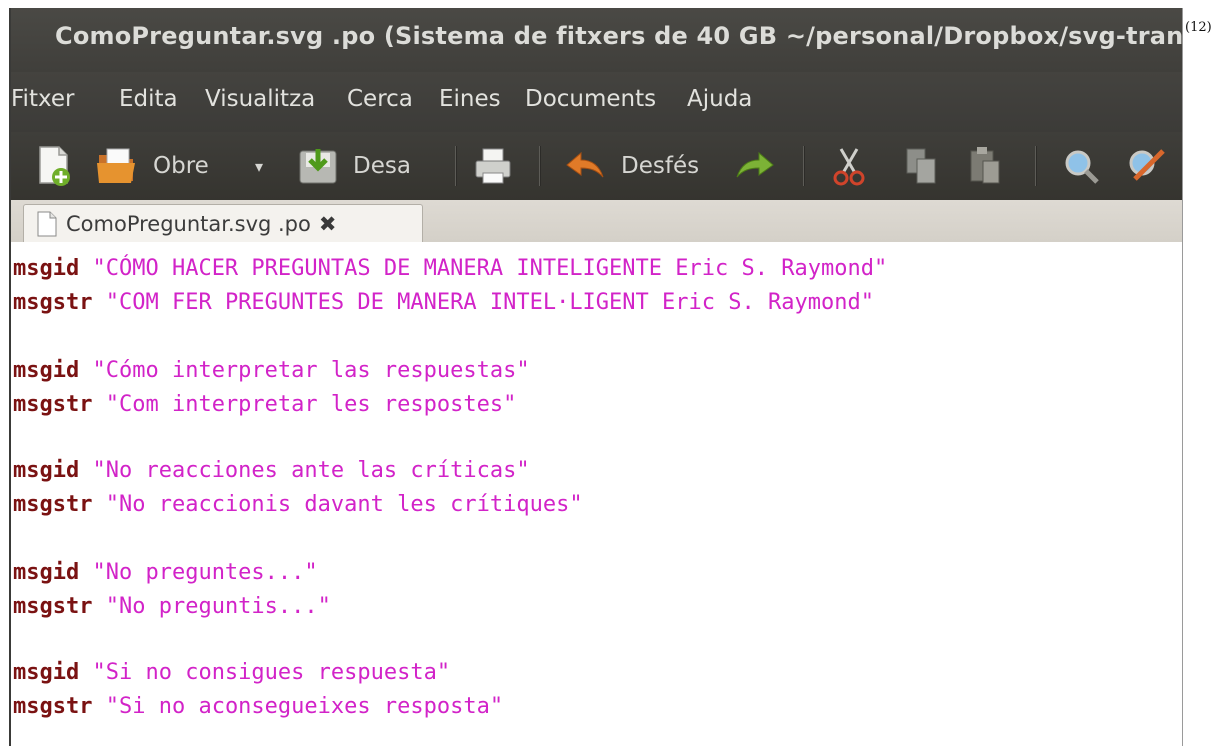 The image size is (1216, 746). What do you see at coordinates (328, 224) in the screenshot?
I see `close-icon: ✖` at bounding box center [328, 224].